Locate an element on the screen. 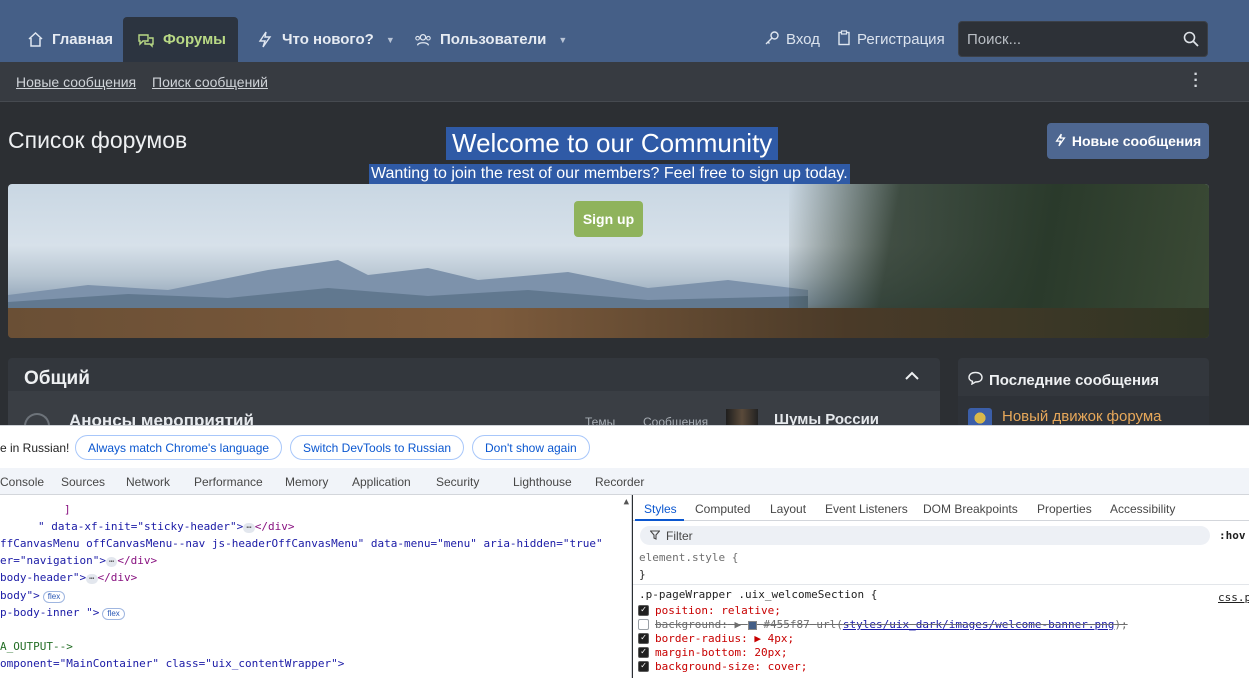  scroll-up-icon: ▲ is located at coordinates (626, 502).